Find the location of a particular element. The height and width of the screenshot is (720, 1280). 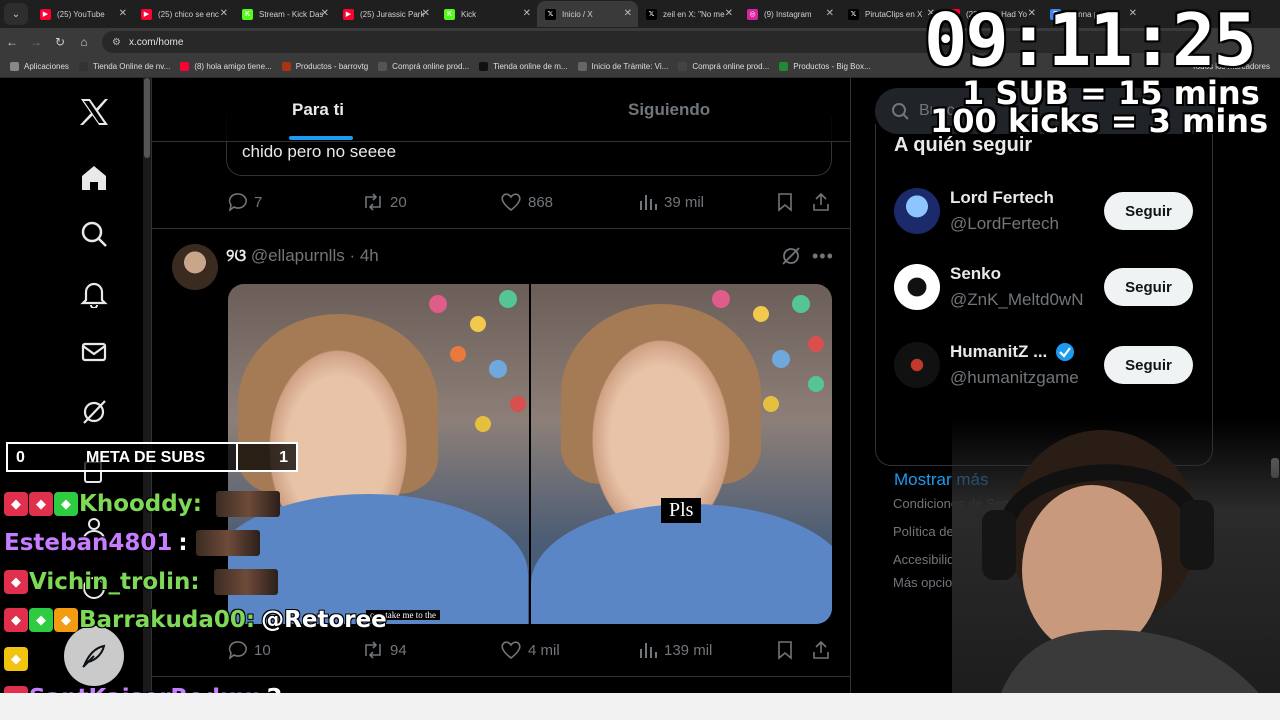

tab-favicon-icon: ▶ is located at coordinates (146, 14).